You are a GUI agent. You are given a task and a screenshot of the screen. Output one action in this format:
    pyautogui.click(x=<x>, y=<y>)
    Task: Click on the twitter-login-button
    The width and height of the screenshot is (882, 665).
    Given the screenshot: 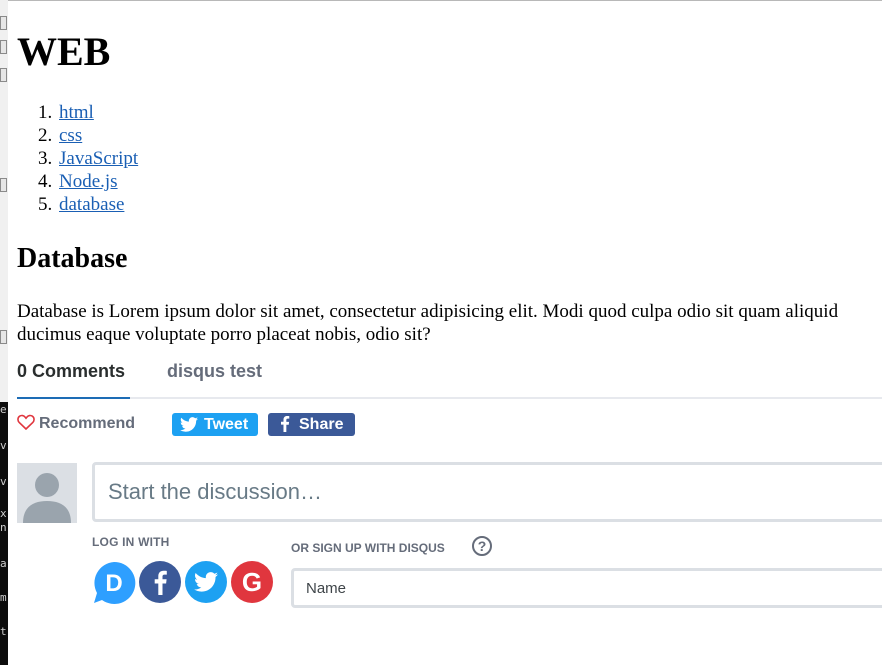 What is the action you would take?
    pyautogui.click(x=206, y=582)
    